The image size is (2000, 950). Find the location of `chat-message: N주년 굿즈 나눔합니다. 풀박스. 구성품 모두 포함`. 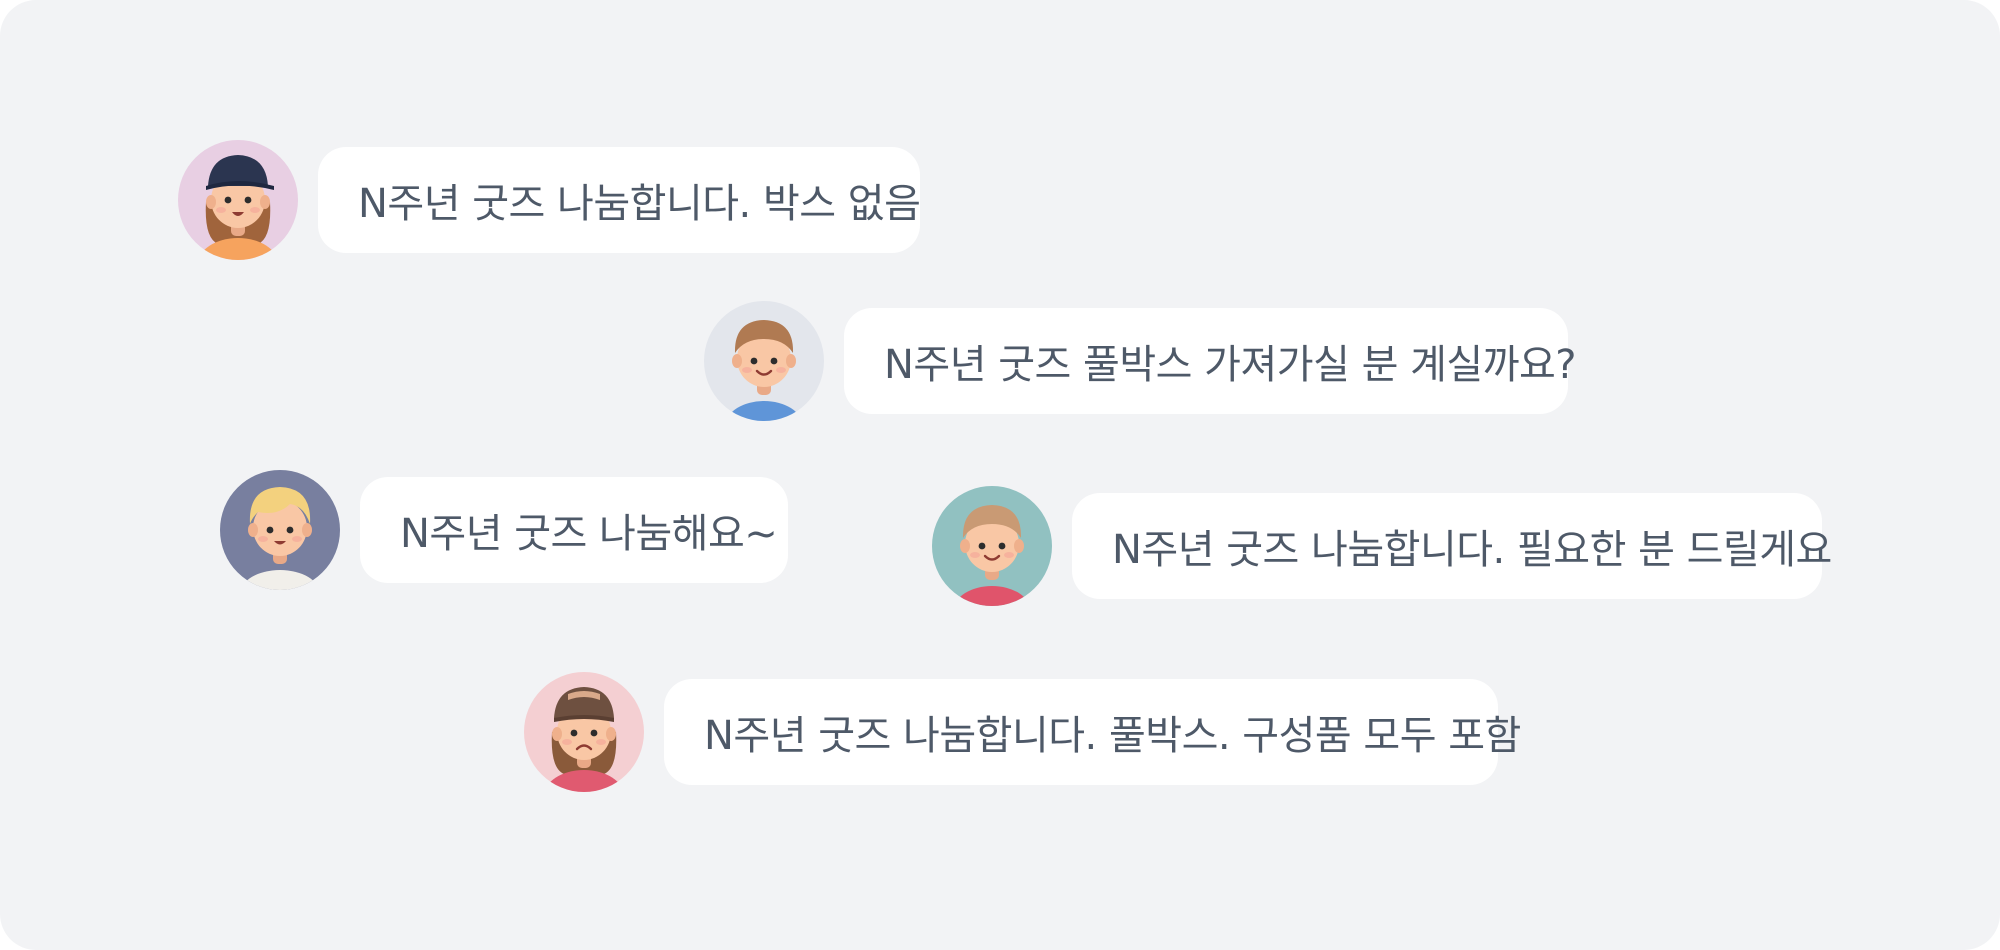

chat-message: N주년 굿즈 나눔합니다. 풀박스. 구성품 모두 포함 is located at coordinates (1022, 732).